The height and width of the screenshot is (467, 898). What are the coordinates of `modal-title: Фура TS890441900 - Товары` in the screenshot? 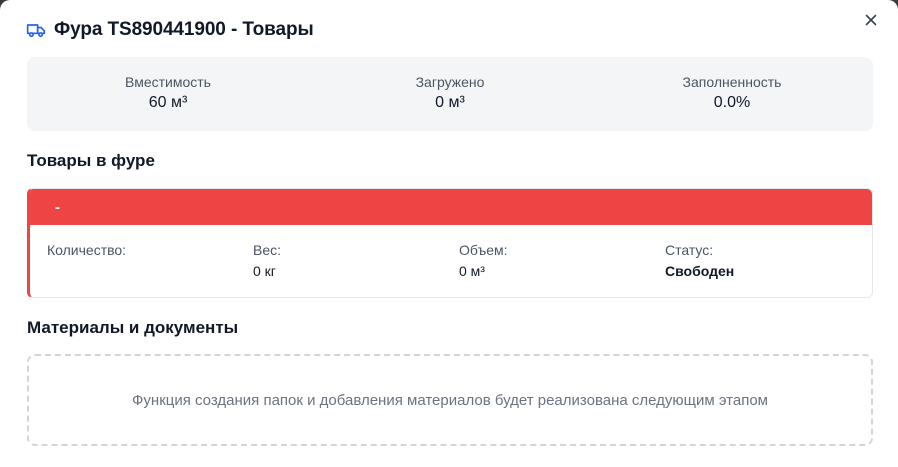 It's located at (184, 29).